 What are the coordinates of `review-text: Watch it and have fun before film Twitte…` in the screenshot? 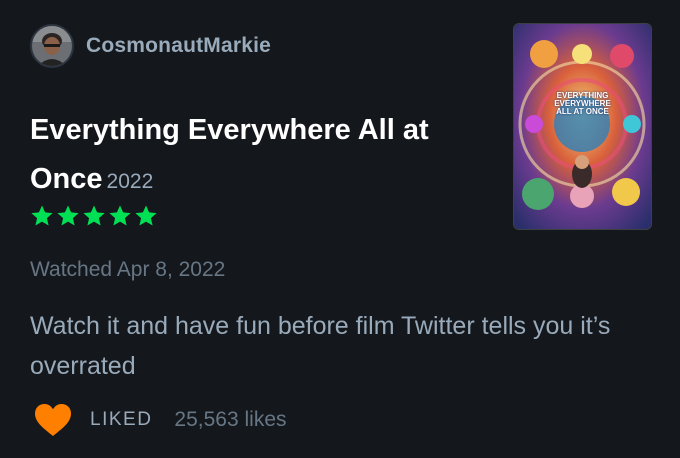 It's located at (320, 346).